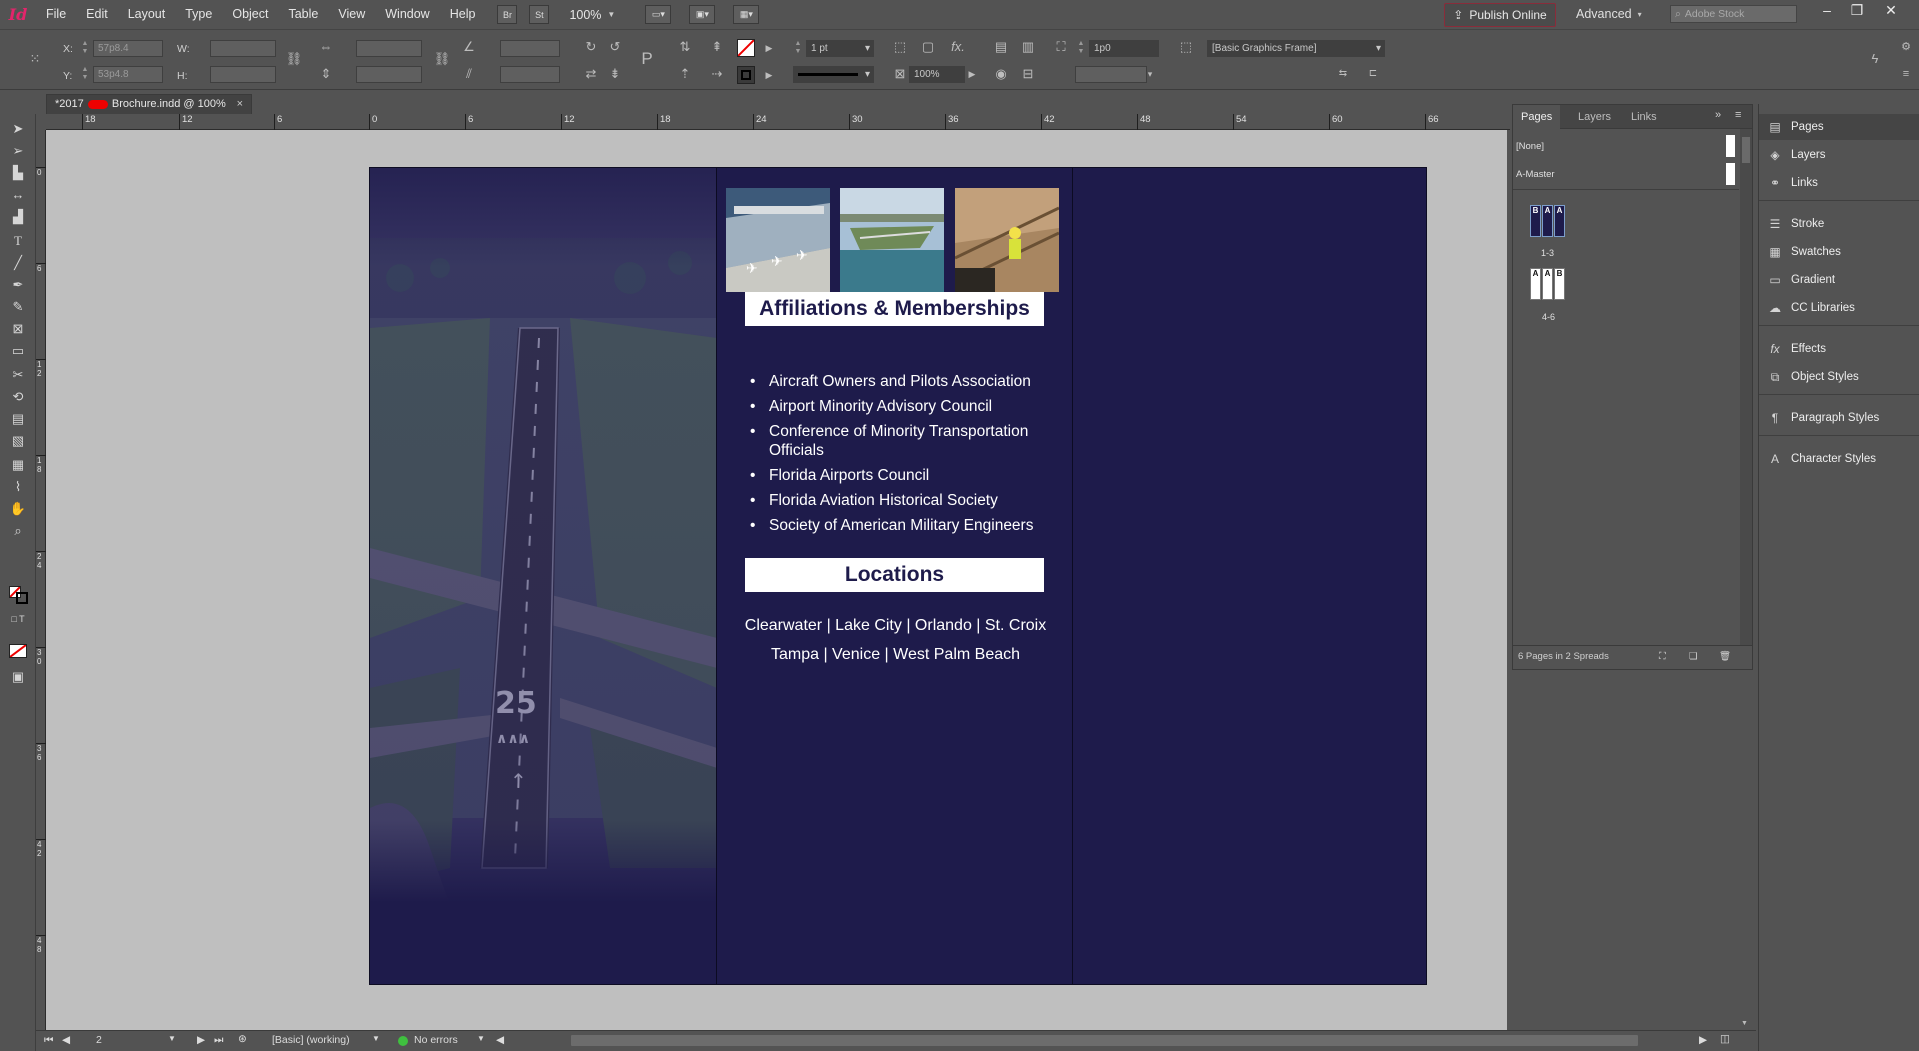  What do you see at coordinates (1644, 117) in the screenshot?
I see `tab-links: Links` at bounding box center [1644, 117].